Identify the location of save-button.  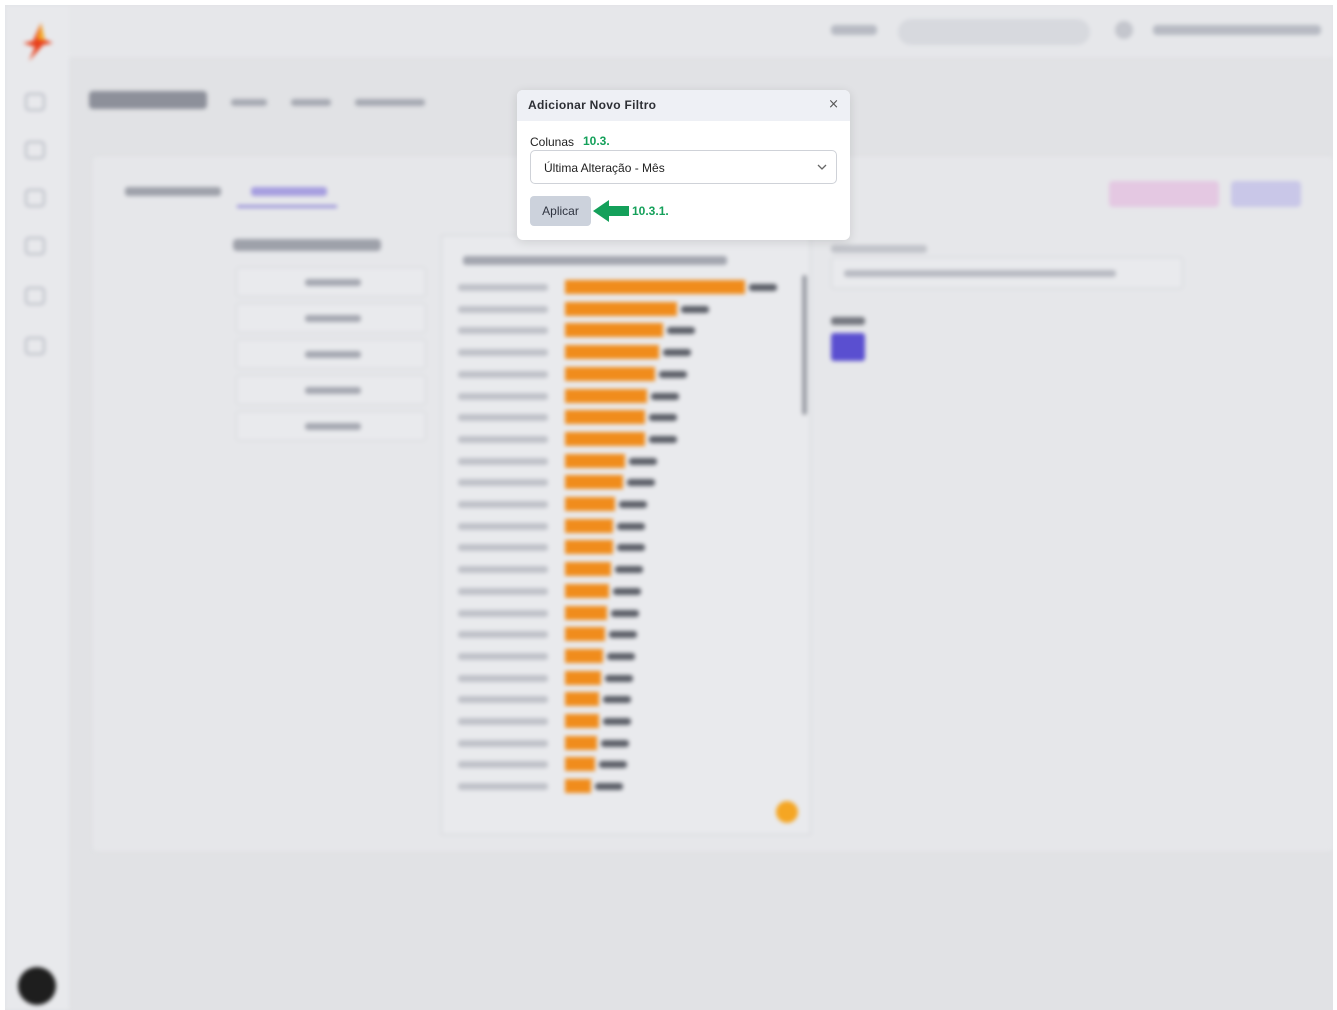
(1266, 194).